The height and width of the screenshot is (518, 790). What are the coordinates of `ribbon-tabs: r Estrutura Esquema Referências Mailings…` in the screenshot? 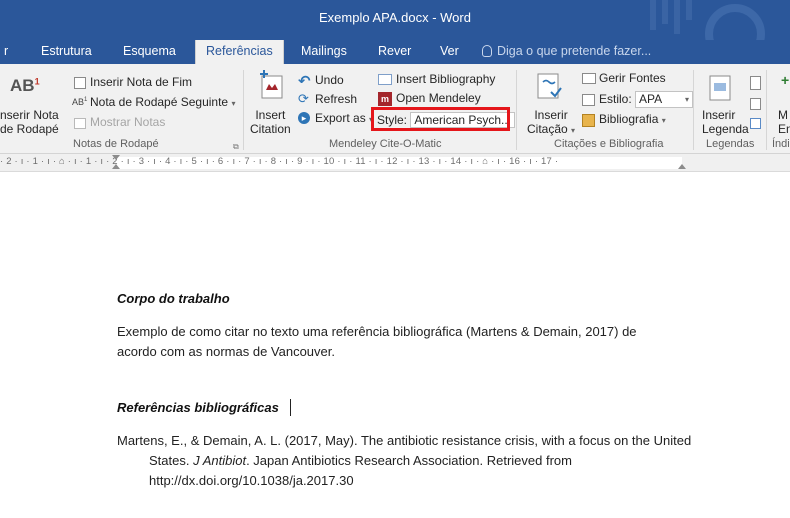 It's located at (395, 52).